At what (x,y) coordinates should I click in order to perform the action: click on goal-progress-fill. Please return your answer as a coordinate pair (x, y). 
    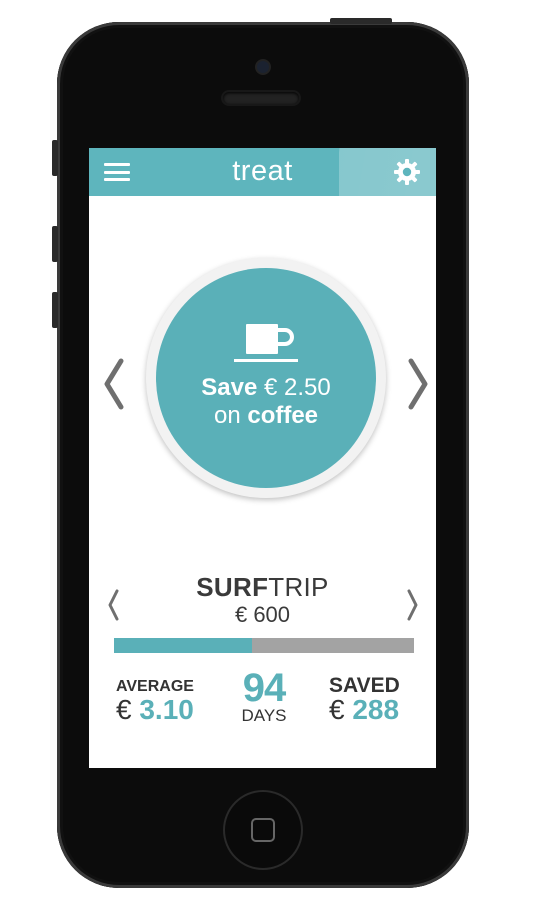
    Looking at the image, I should click on (183, 645).